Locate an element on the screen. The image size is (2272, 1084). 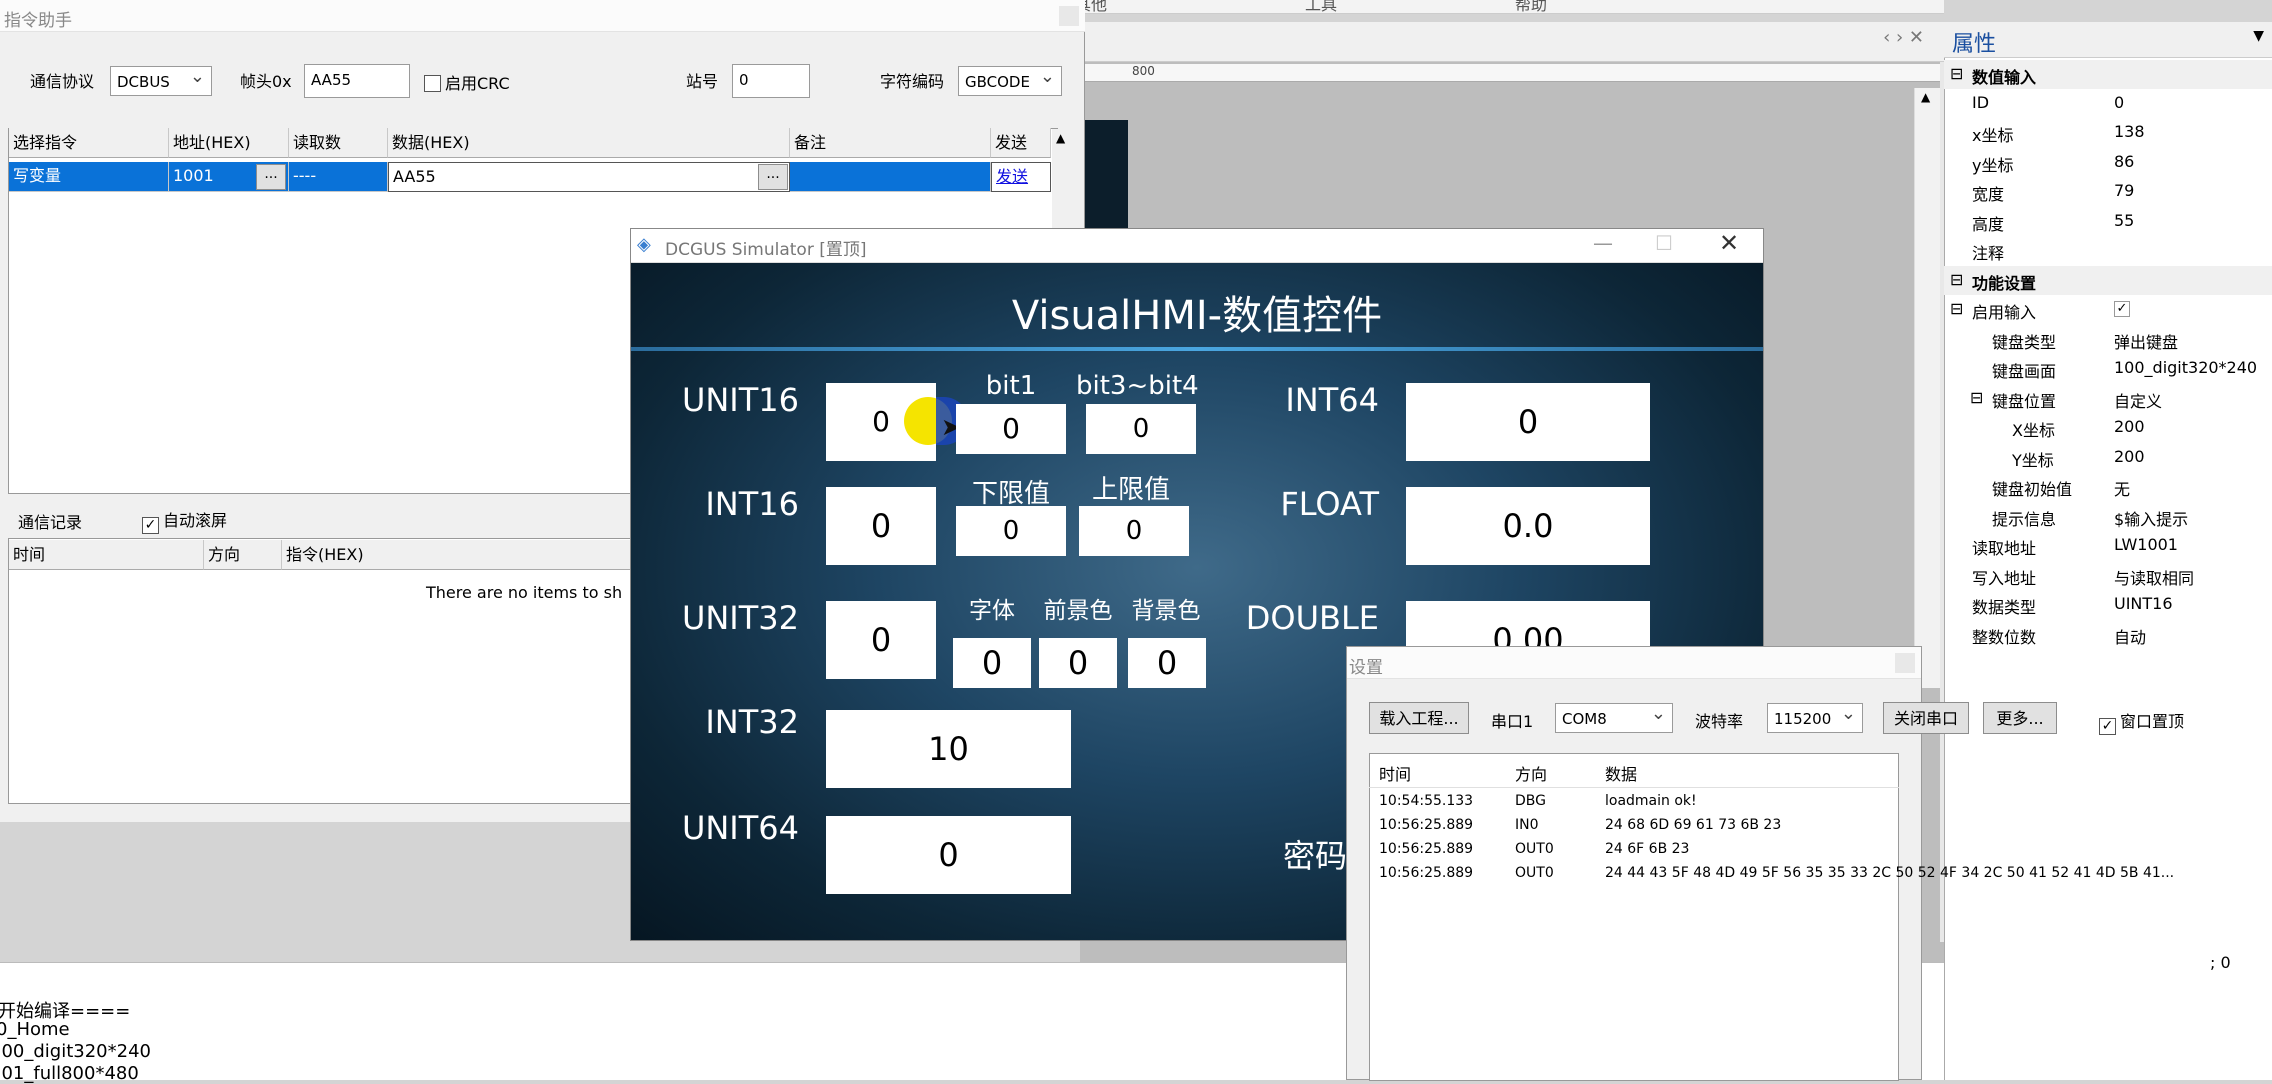
prop-row: 键盘类型 弹出键盘 is located at coordinates (2108, 339).